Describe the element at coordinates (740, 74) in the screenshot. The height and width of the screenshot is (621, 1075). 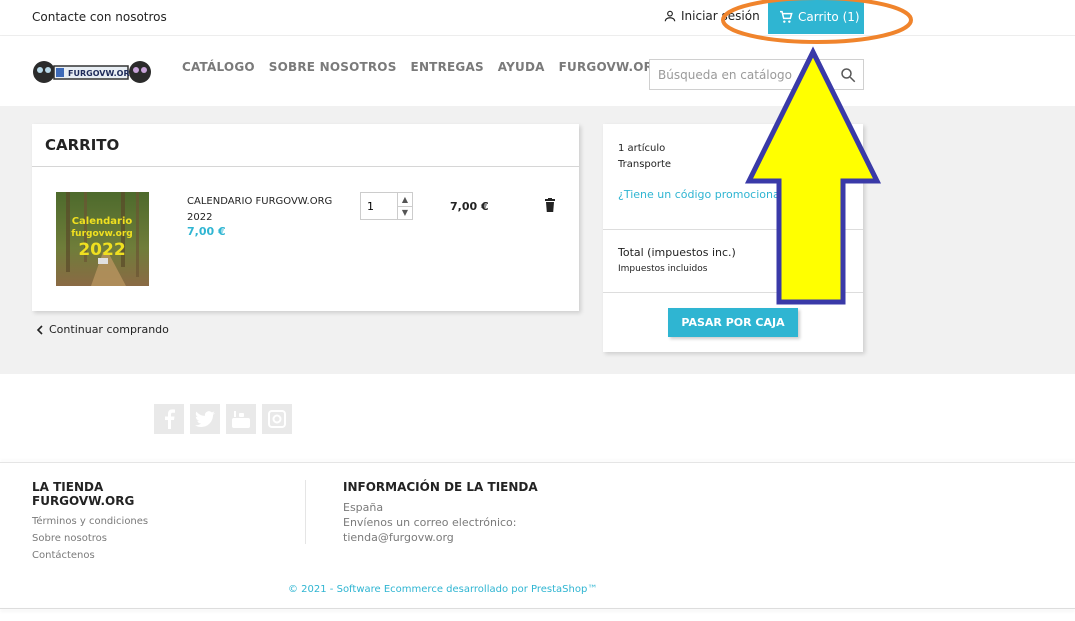
I see `search-input` at that location.